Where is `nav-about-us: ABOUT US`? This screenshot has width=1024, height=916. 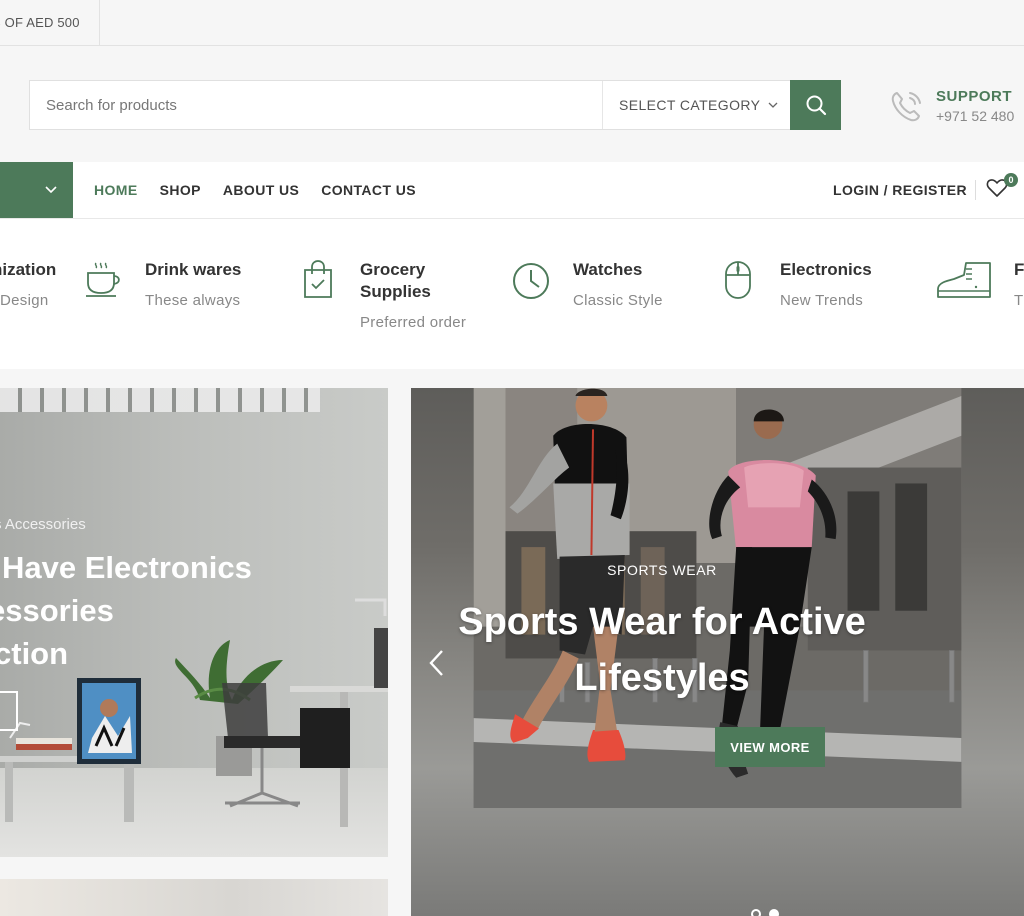 nav-about-us: ABOUT US is located at coordinates (261, 190).